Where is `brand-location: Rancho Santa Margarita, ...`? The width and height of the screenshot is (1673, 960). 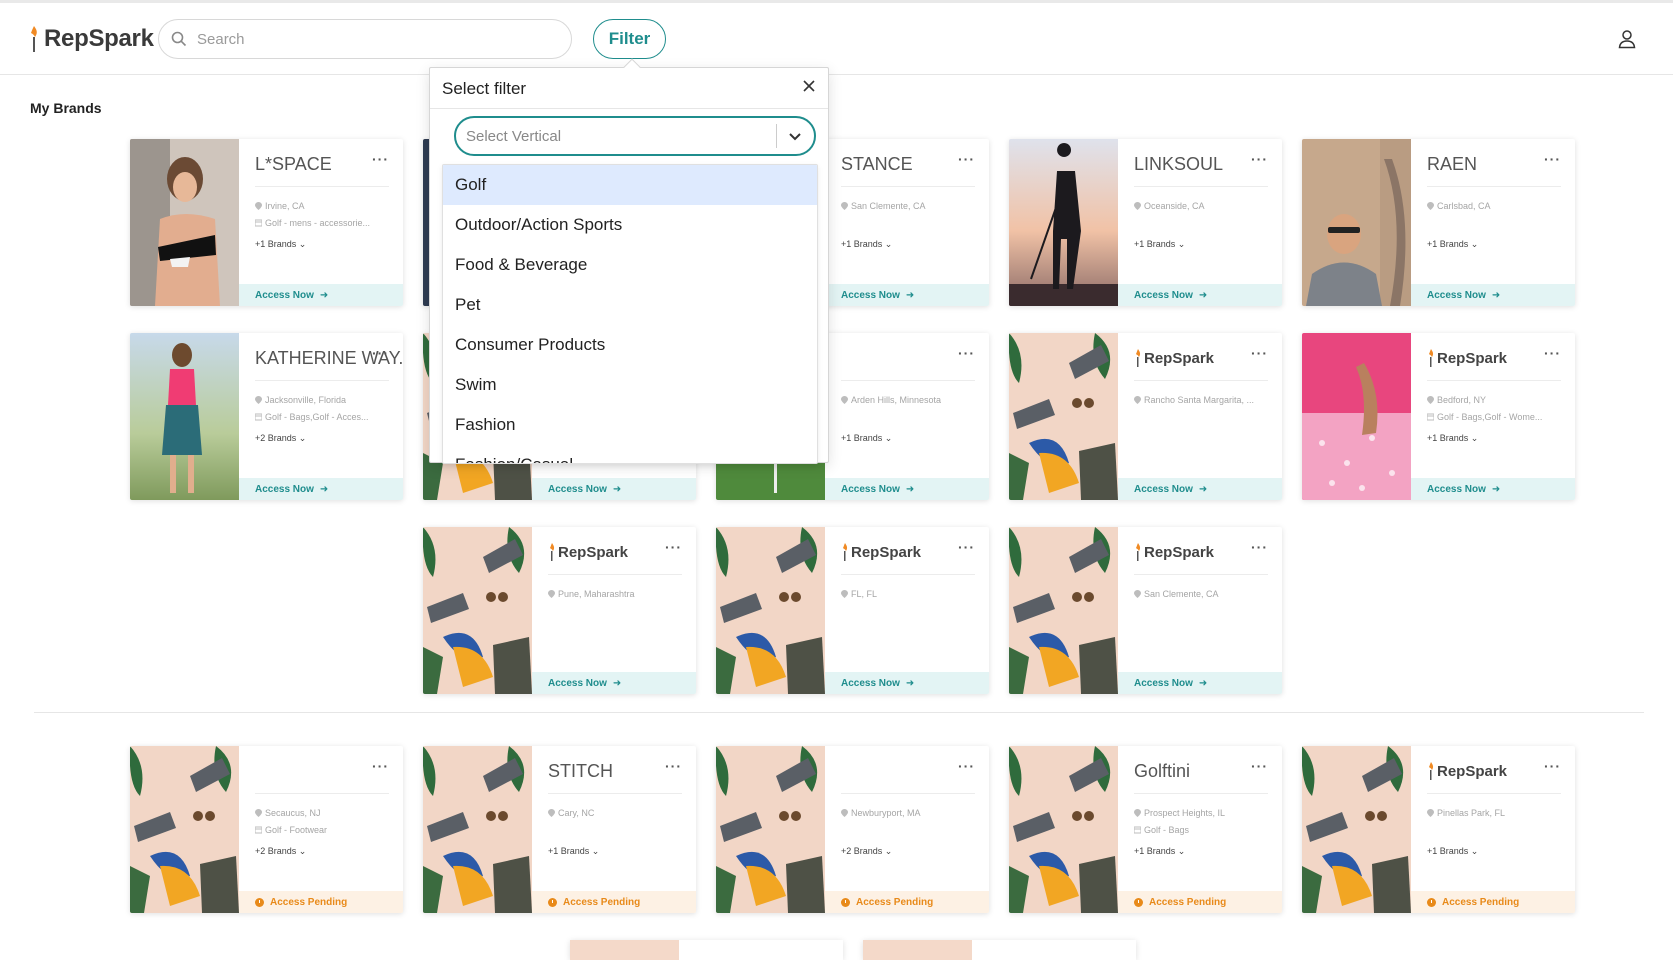 brand-location: Rancho Santa Margarita, ... is located at coordinates (1201, 400).